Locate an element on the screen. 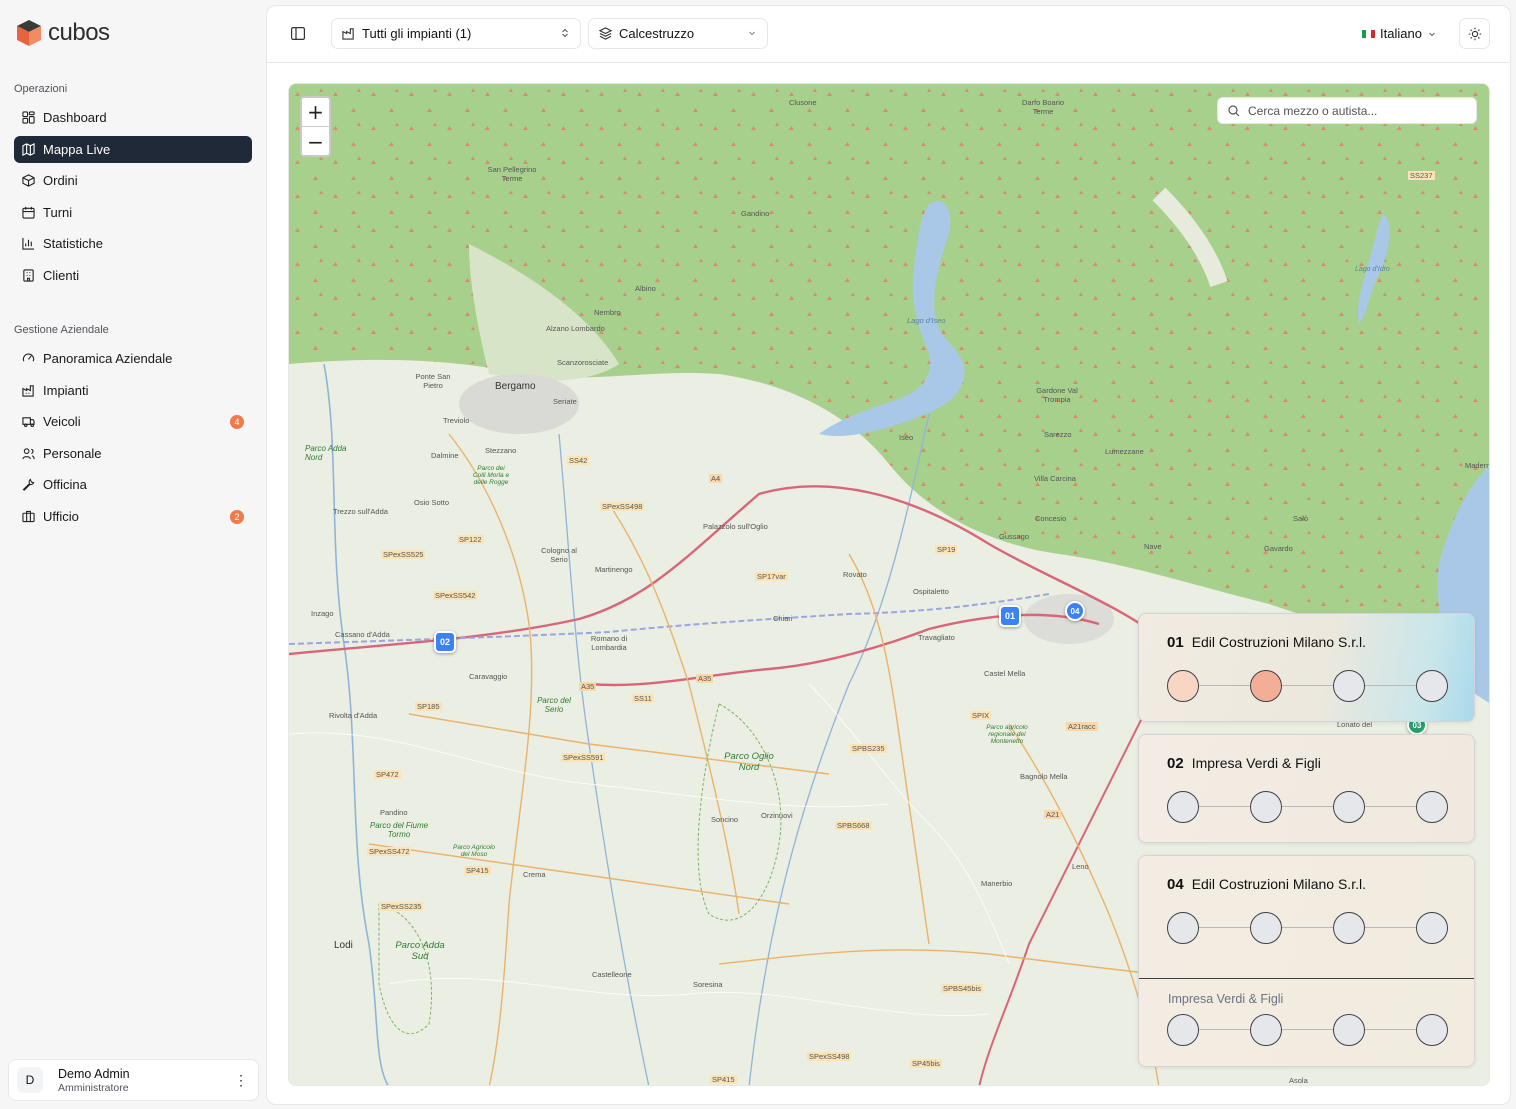  sidebar-item-dashboard: Dashboard is located at coordinates (133, 117).